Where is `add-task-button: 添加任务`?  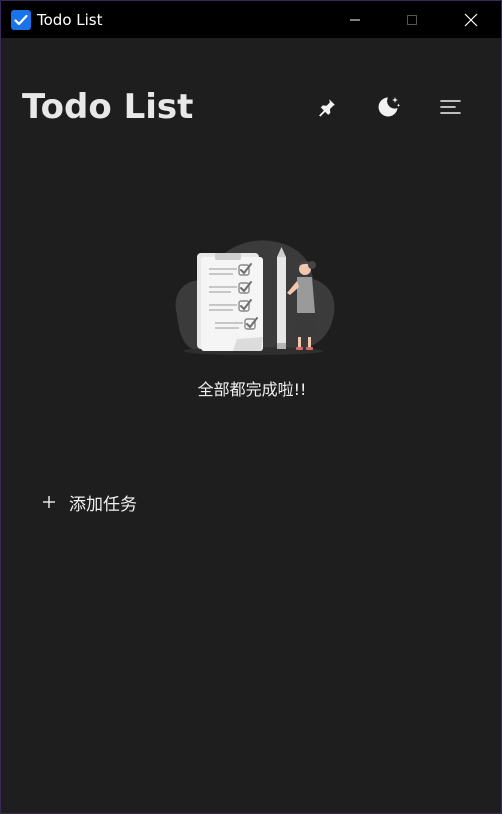
add-task-button: 添加任务 is located at coordinates (89, 502).